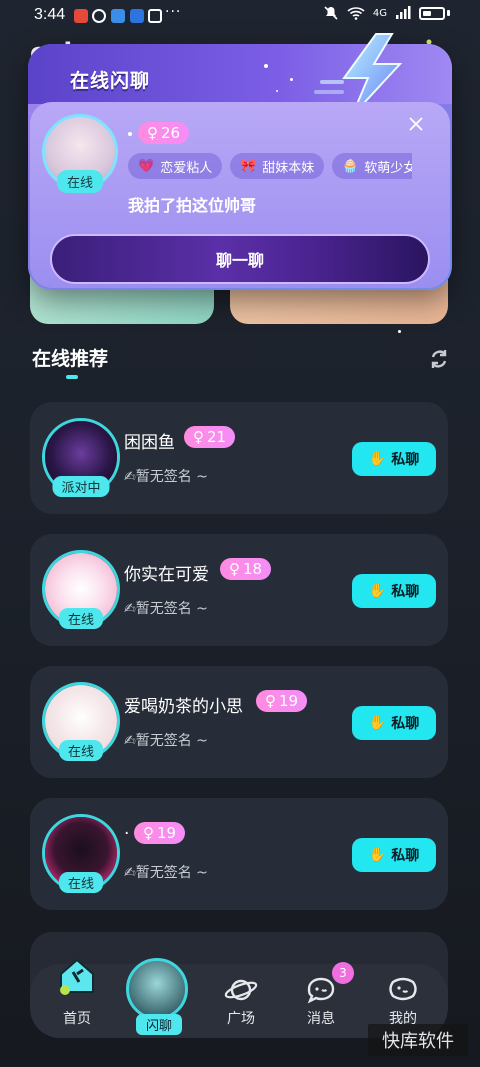 This screenshot has height=1067, width=480. Describe the element at coordinates (239, 590) in the screenshot. I see `user-card: 在线 你实在可爱 ♀ 18 ✍暂无签名 ~ ✋ 私聊` at that location.